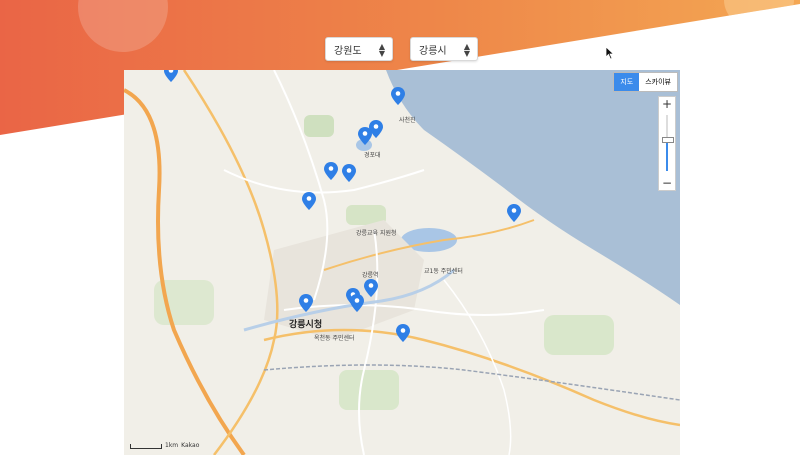  I want to click on zoom-slider-handle, so click(668, 140).